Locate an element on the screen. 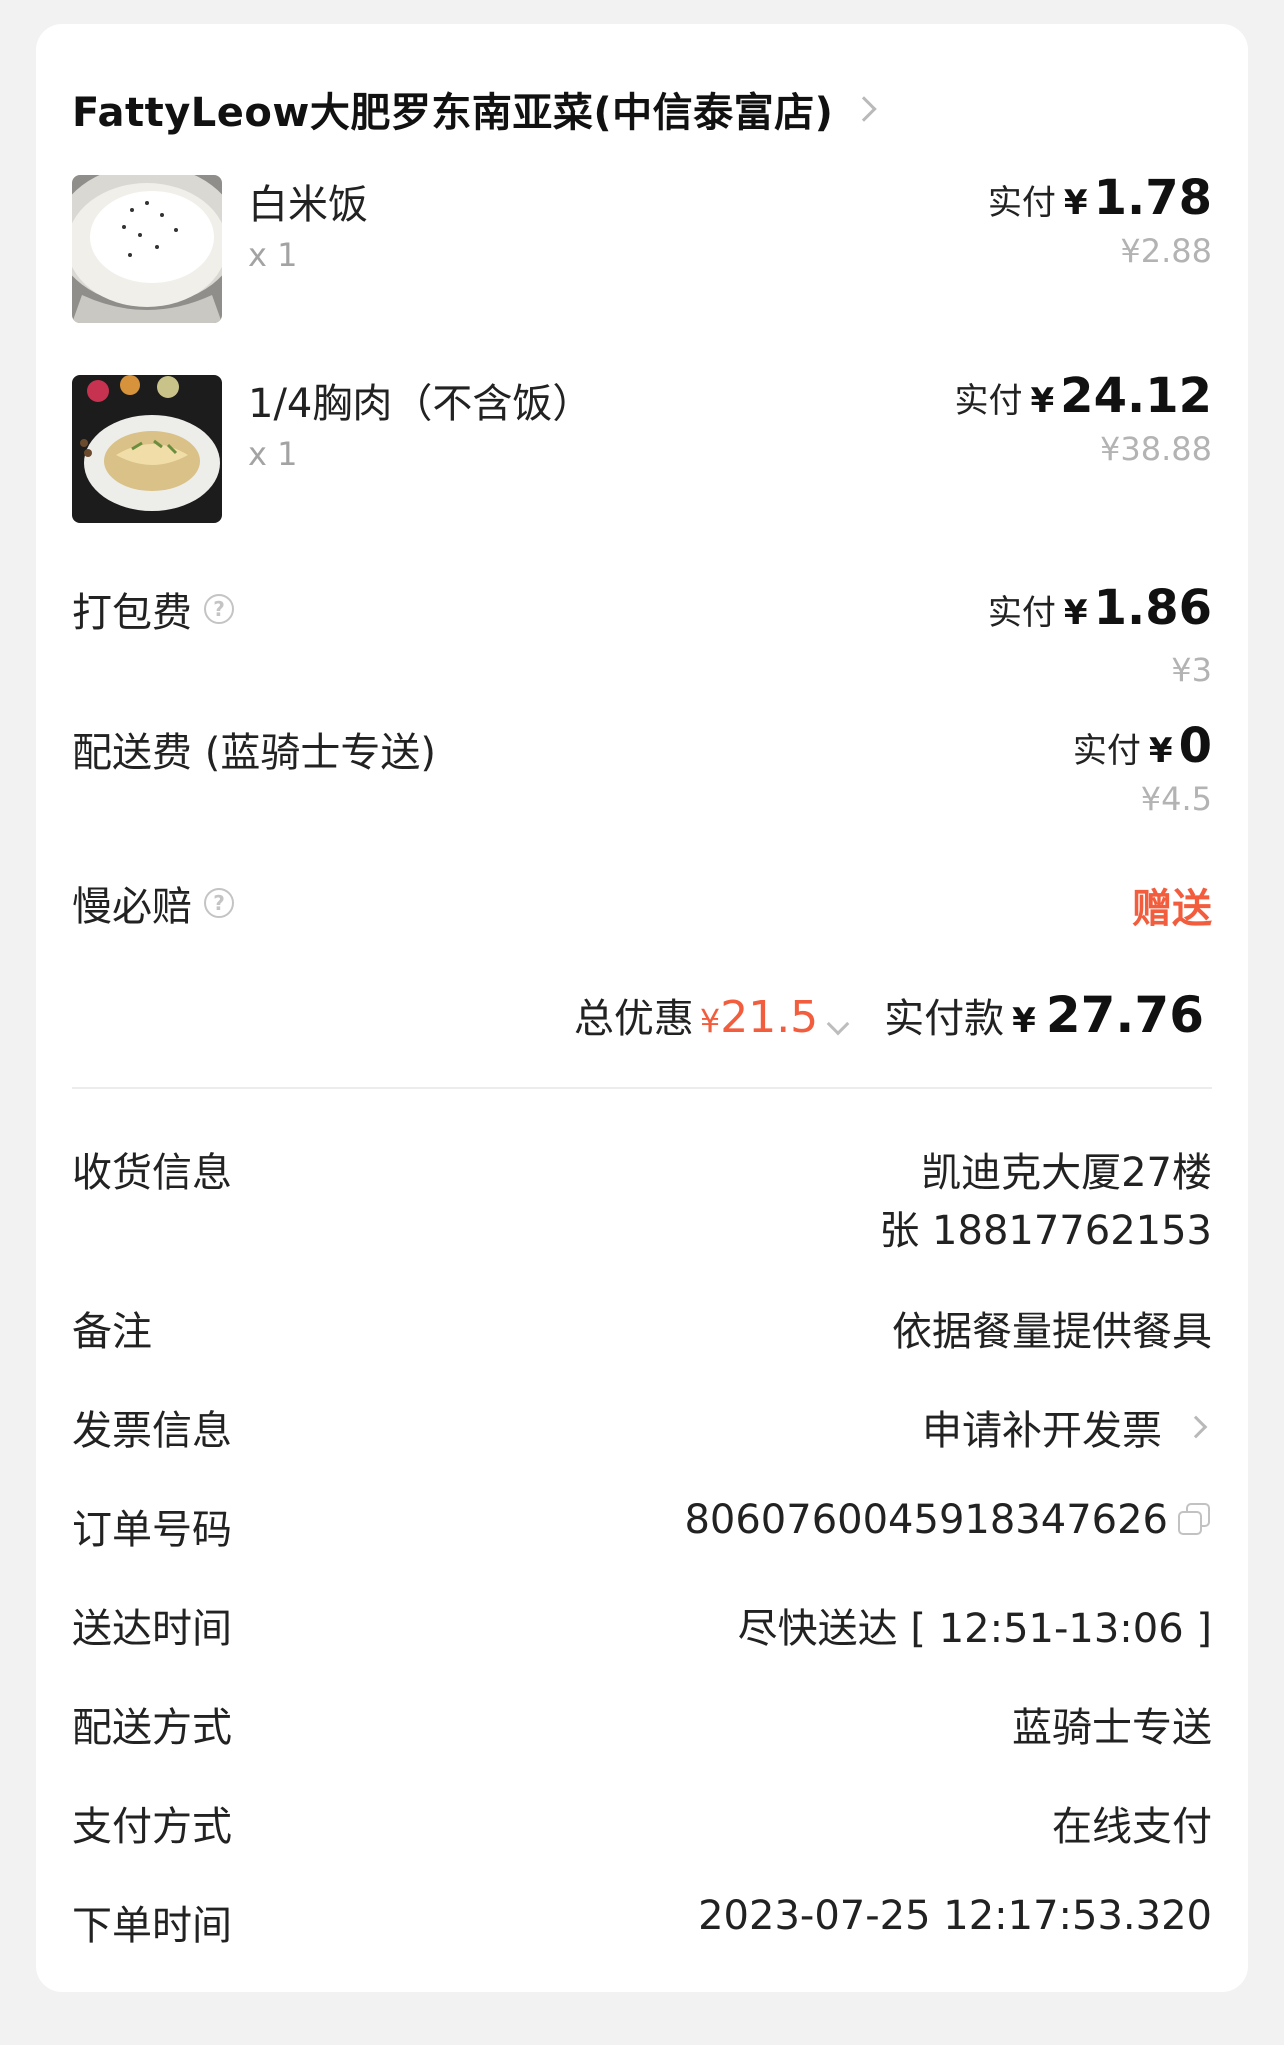 The width and height of the screenshot is (1284, 2045). order-time-label: 下单时间 is located at coordinates (152, 1926).